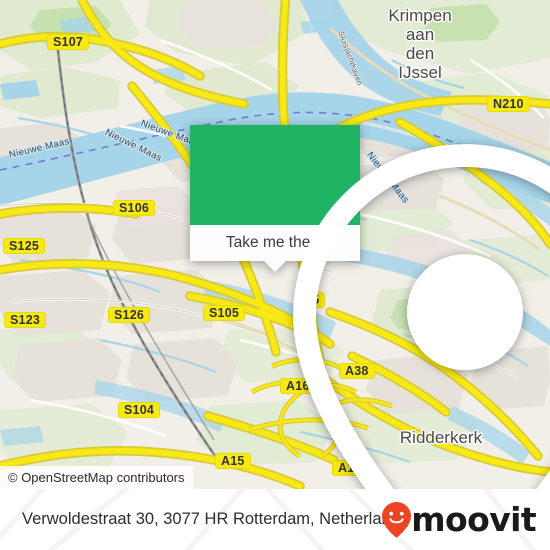  Describe the element at coordinates (24, 246) in the screenshot. I see `road-shield-s125: S125` at that location.